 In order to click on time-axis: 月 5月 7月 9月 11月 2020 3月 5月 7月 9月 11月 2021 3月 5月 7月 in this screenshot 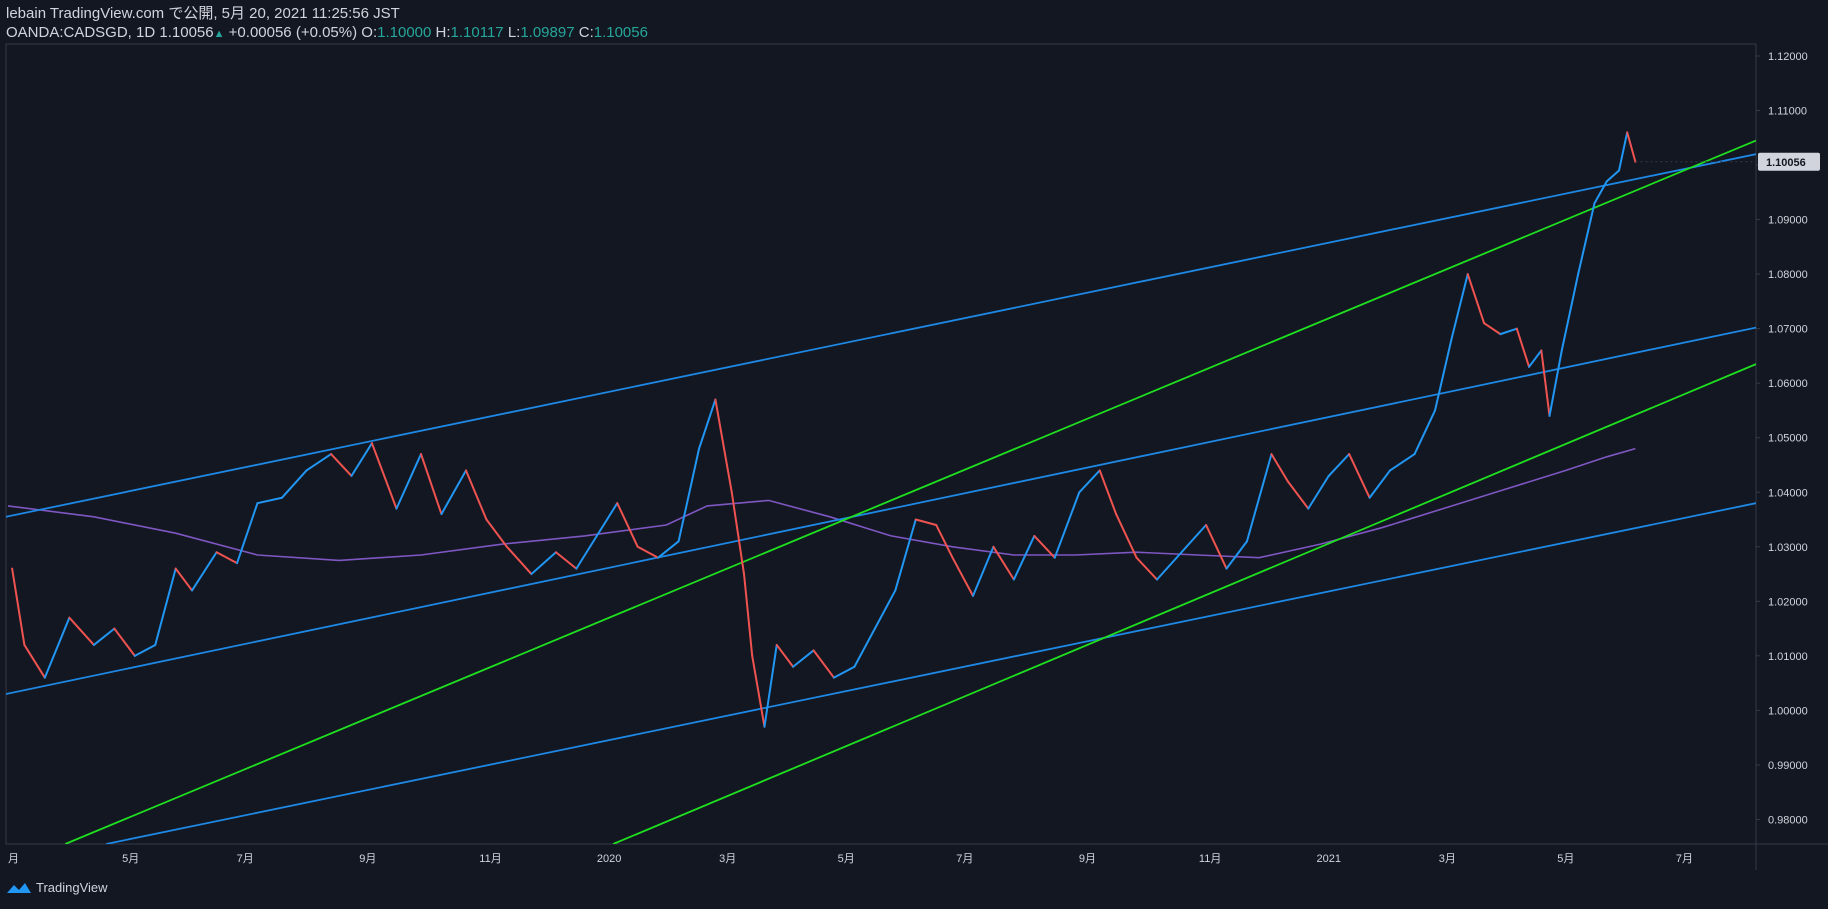, I will do `click(850, 859)`.